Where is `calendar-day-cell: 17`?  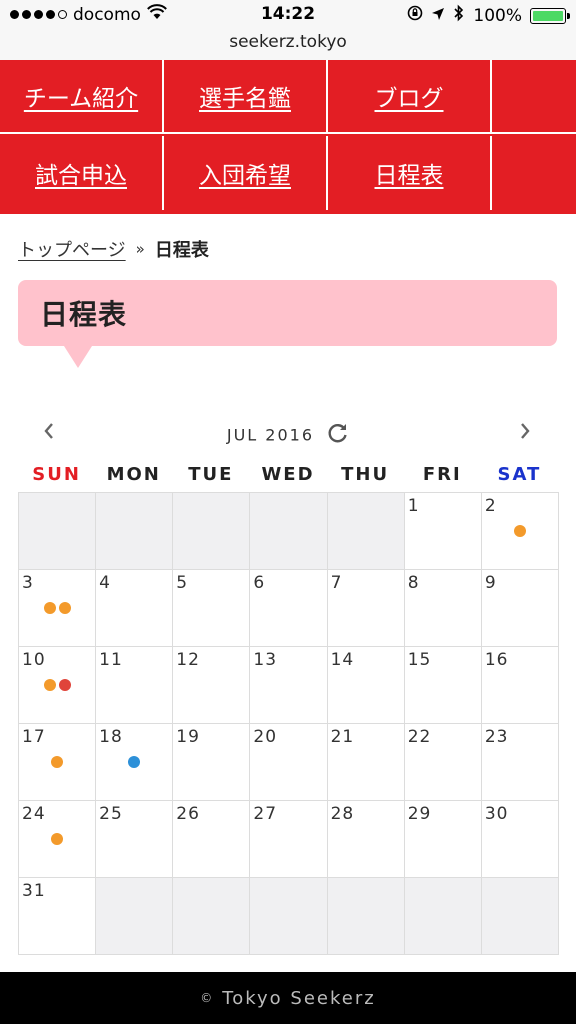 calendar-day-cell: 17 is located at coordinates (58, 762).